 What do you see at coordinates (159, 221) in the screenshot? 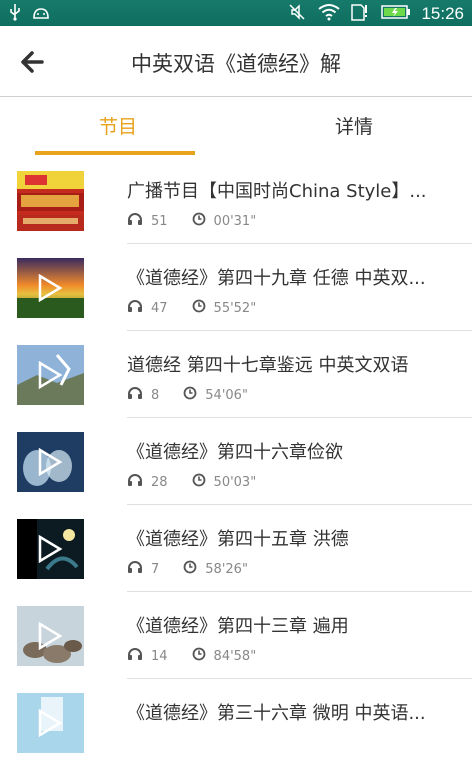
I see `play-count: 51` at bounding box center [159, 221].